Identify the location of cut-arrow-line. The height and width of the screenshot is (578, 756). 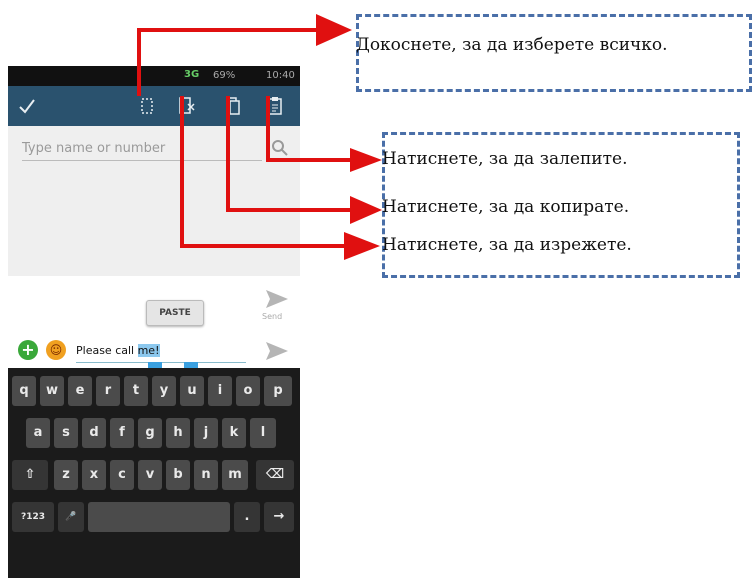
(263, 172).